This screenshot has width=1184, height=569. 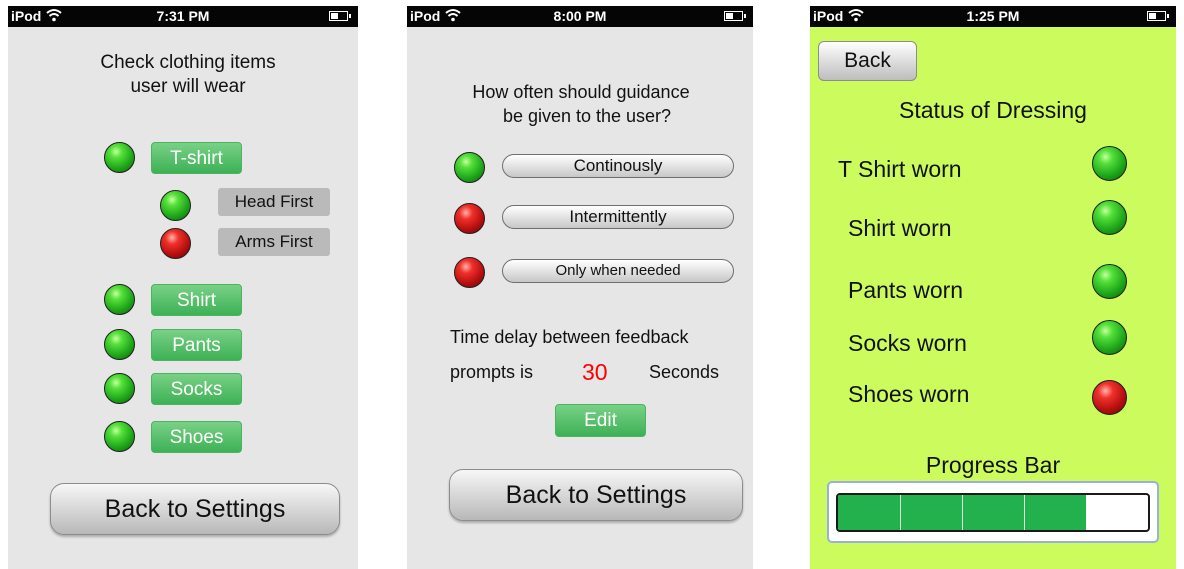 I want to click on pants-status-light, so click(x=1109, y=281).